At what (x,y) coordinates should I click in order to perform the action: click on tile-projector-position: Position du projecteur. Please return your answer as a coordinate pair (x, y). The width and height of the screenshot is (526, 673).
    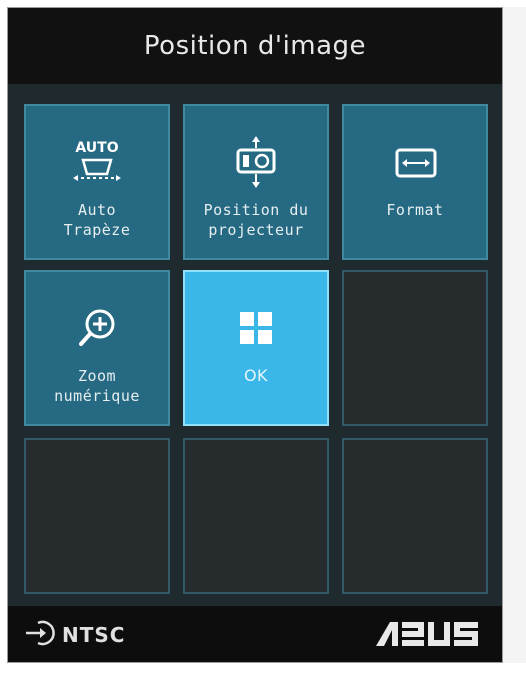
    Looking at the image, I should click on (256, 182).